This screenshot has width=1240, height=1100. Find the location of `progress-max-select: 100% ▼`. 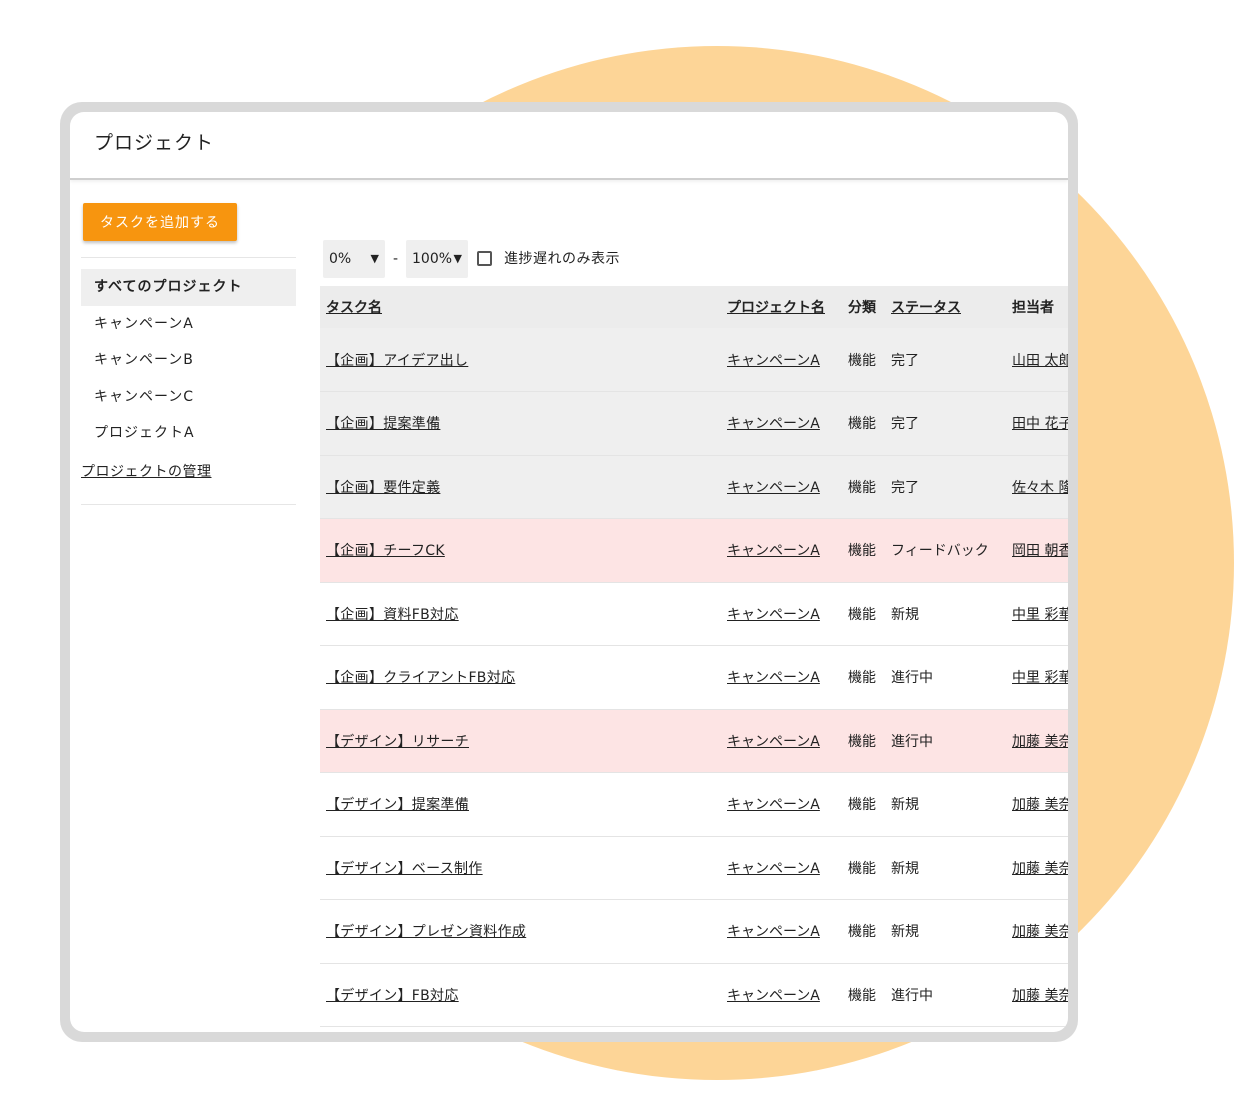

progress-max-select: 100% ▼ is located at coordinates (437, 259).